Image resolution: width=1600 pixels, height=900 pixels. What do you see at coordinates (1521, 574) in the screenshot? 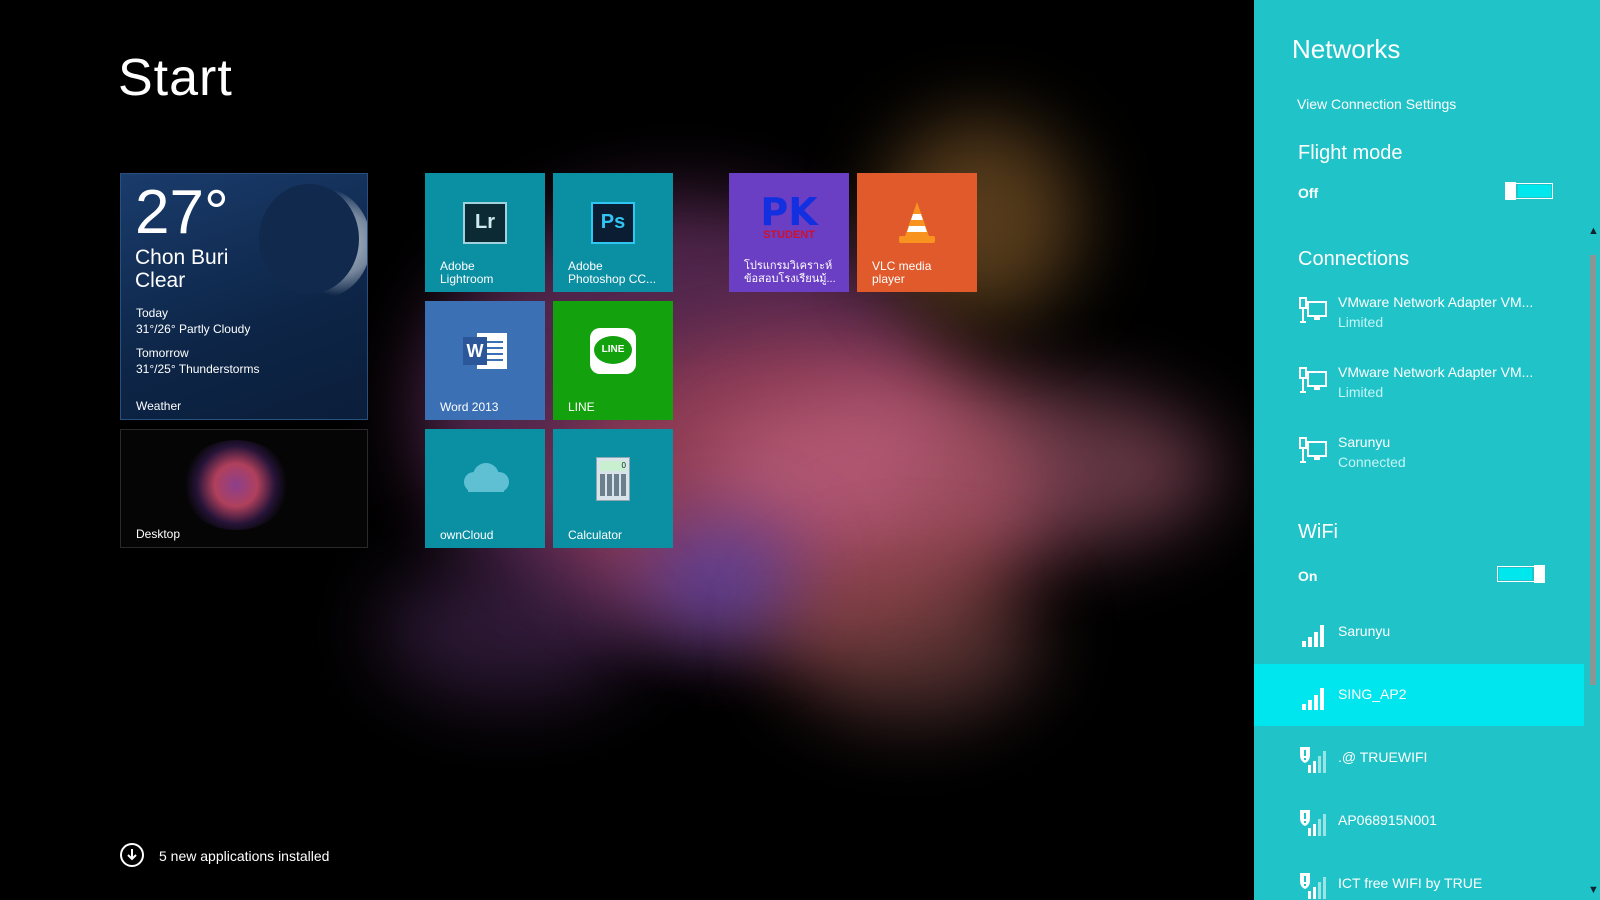
I see `wifi-toggle` at bounding box center [1521, 574].